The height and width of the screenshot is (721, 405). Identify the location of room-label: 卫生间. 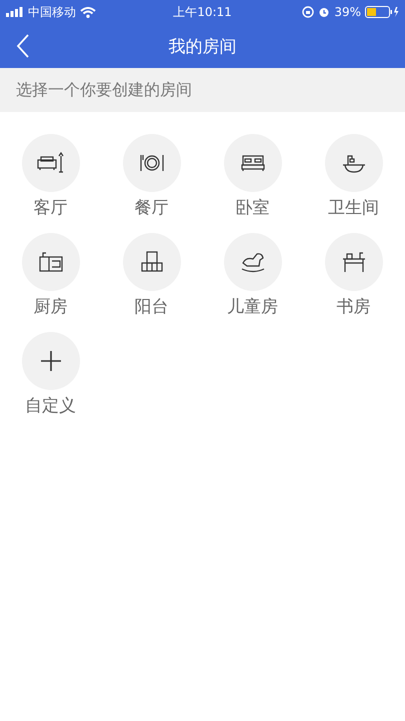
(353, 208).